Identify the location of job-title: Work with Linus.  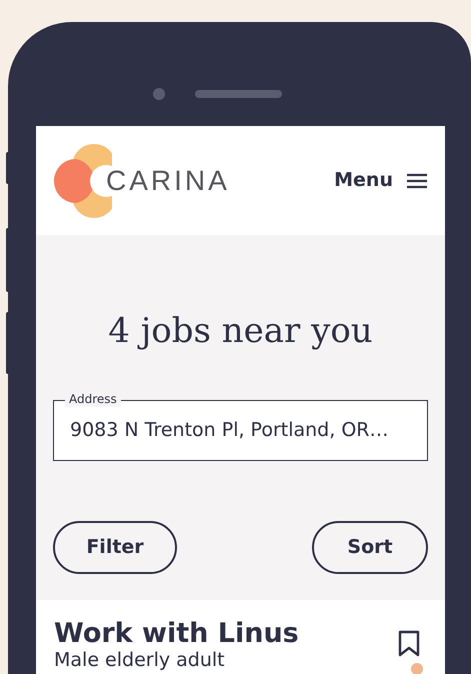
(176, 634).